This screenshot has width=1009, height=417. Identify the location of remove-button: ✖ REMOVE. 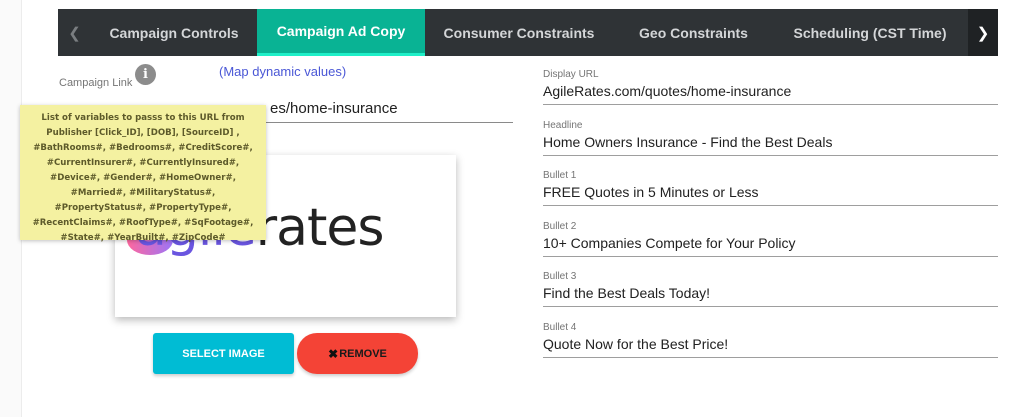
(357, 353).